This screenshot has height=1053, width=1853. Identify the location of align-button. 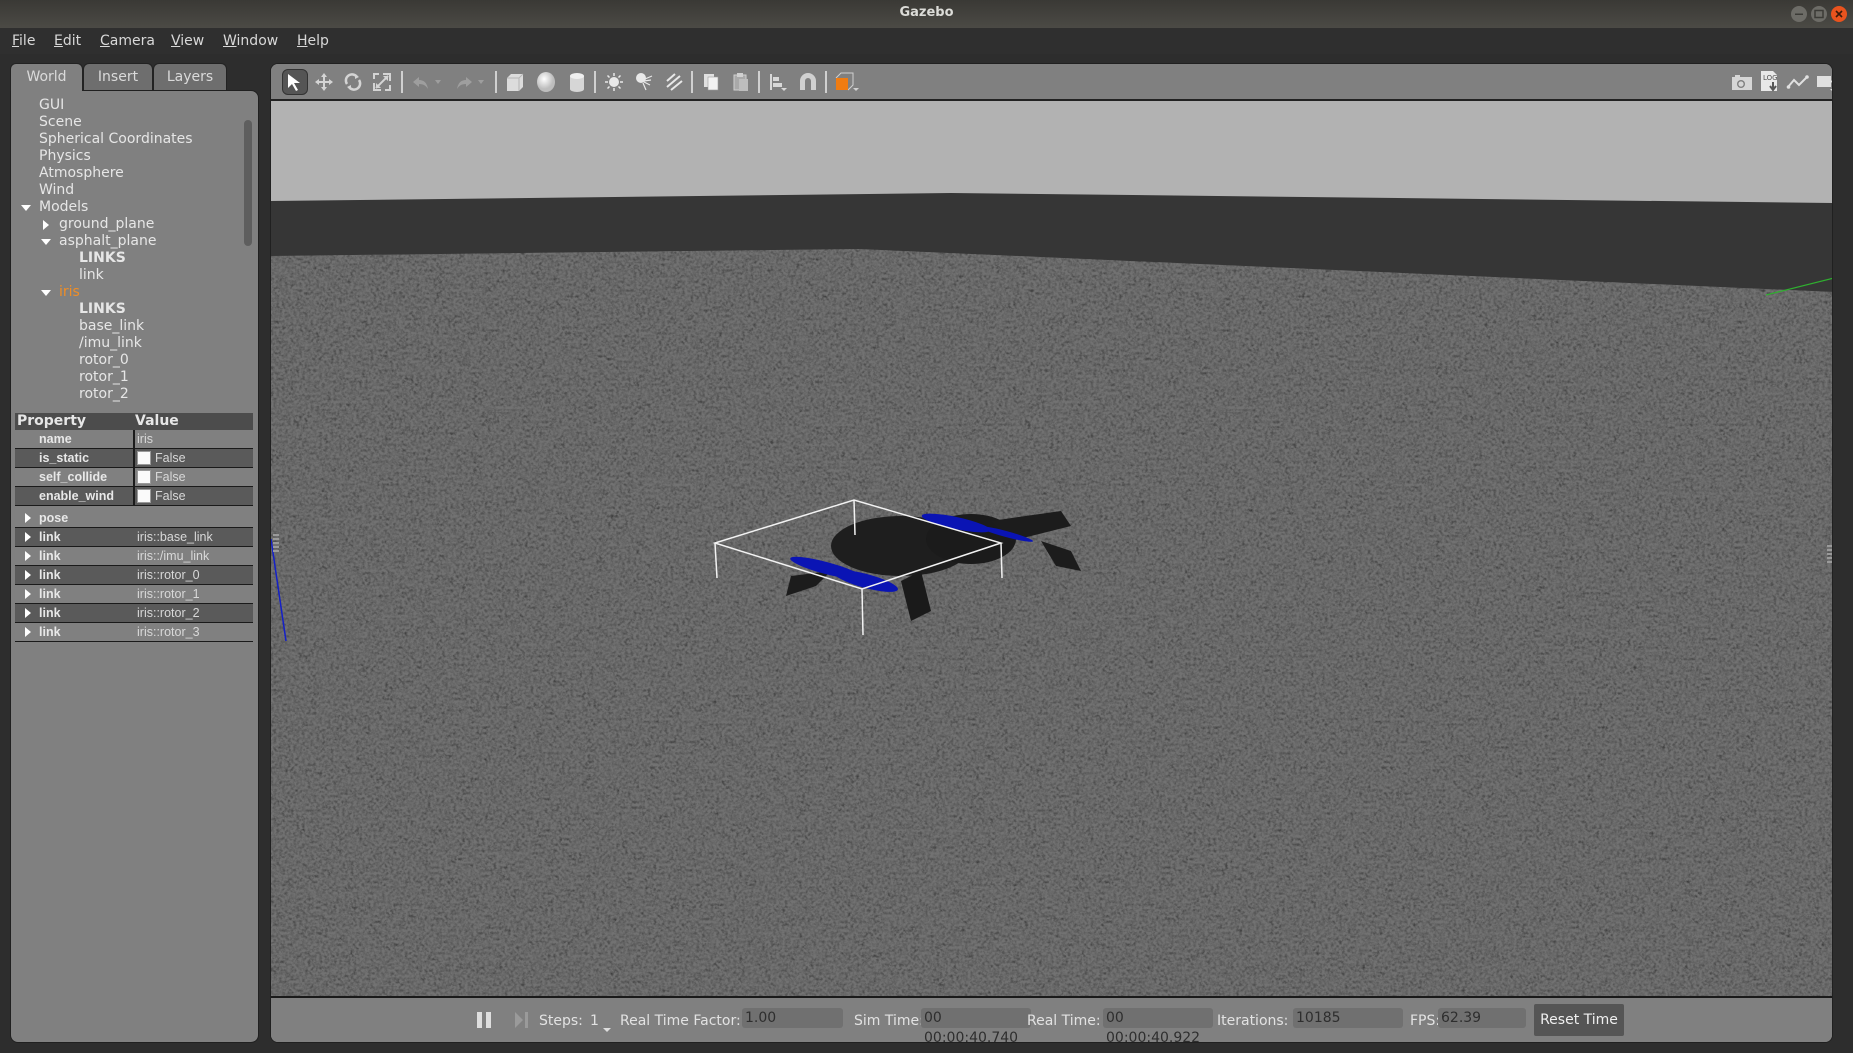
(778, 82).